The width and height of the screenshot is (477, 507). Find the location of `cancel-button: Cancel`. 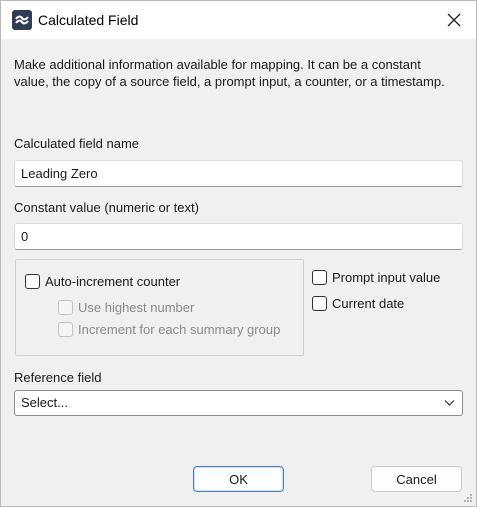

cancel-button: Cancel is located at coordinates (416, 479).